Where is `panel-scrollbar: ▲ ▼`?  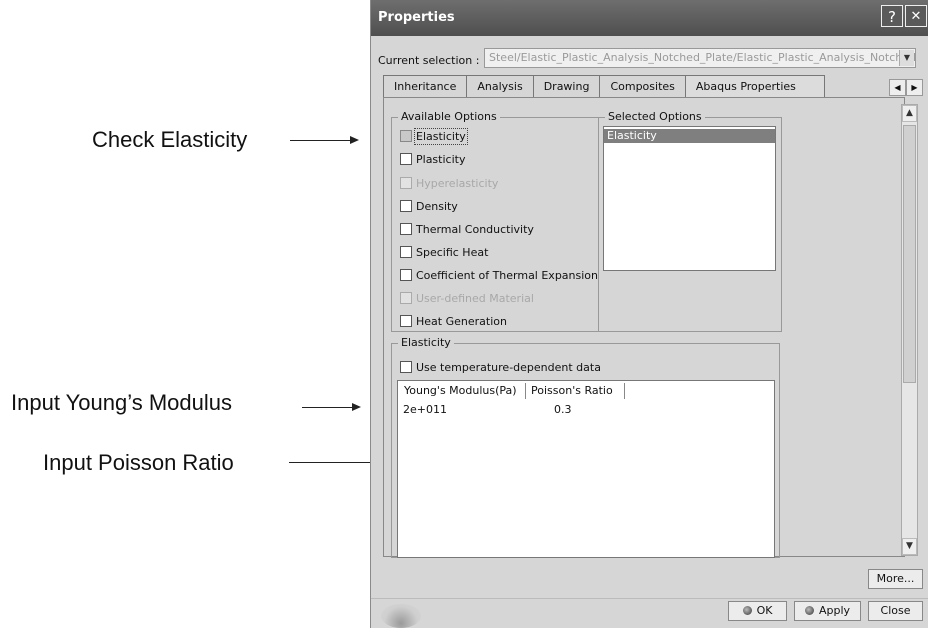 panel-scrollbar: ▲ ▼ is located at coordinates (909, 330).